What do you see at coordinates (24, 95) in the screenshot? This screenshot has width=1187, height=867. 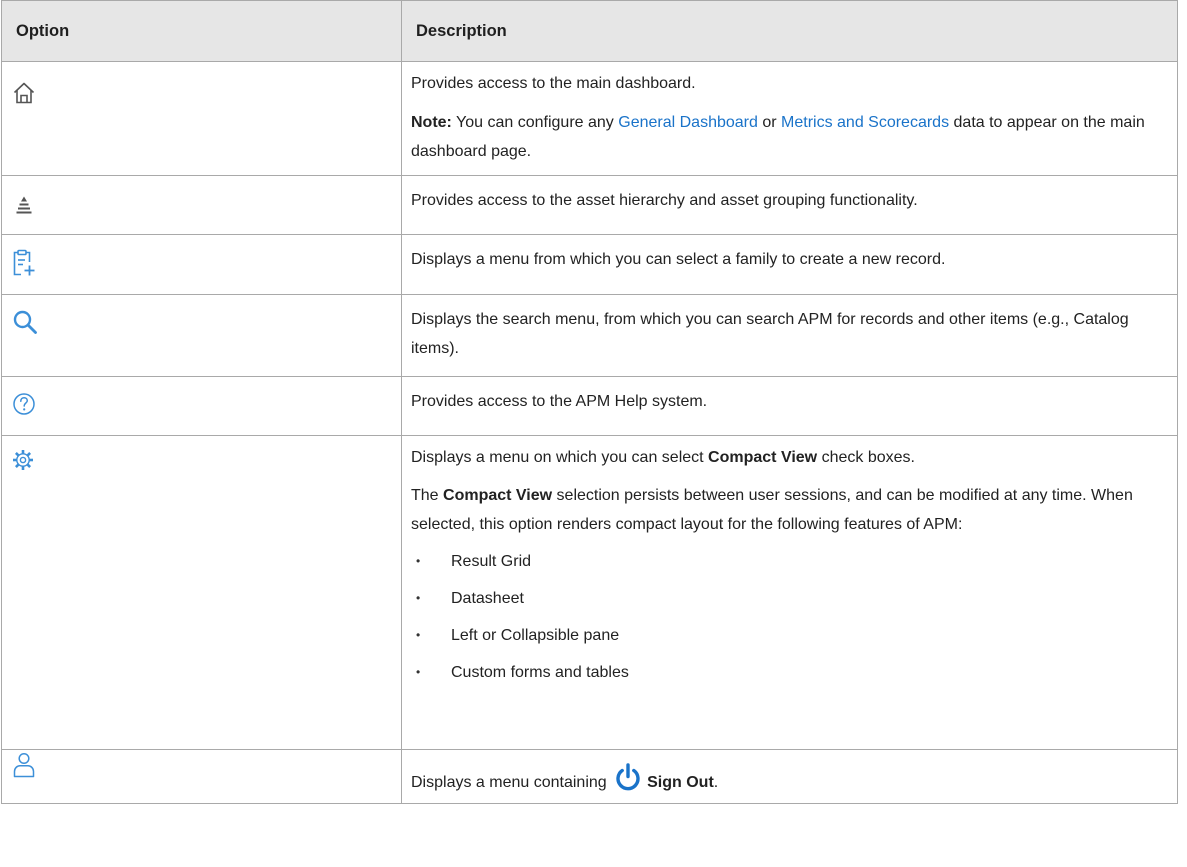 I see `home-icon` at bounding box center [24, 95].